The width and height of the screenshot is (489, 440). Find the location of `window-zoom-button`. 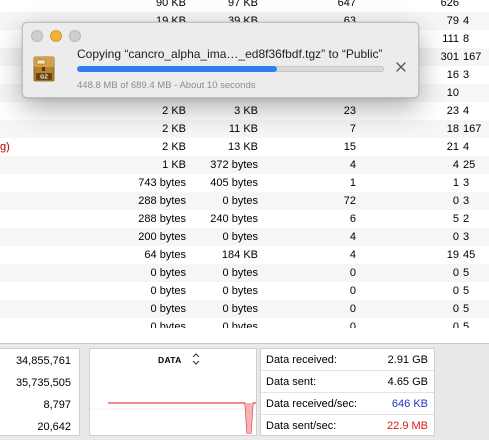

window-zoom-button is located at coordinates (75, 36).